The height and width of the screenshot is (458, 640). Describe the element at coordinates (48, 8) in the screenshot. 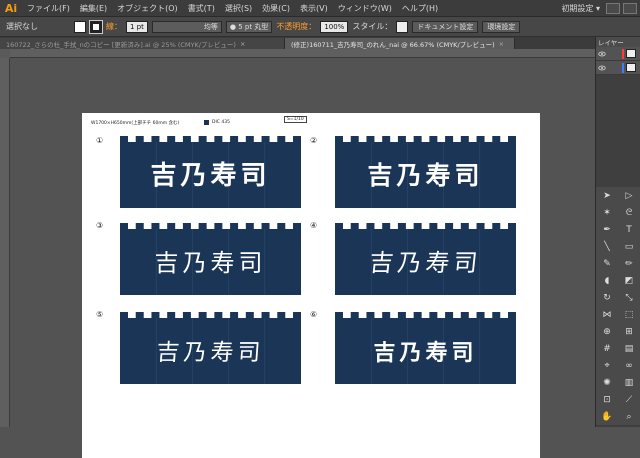

I see `menu-file: ファイル(F)` at that location.